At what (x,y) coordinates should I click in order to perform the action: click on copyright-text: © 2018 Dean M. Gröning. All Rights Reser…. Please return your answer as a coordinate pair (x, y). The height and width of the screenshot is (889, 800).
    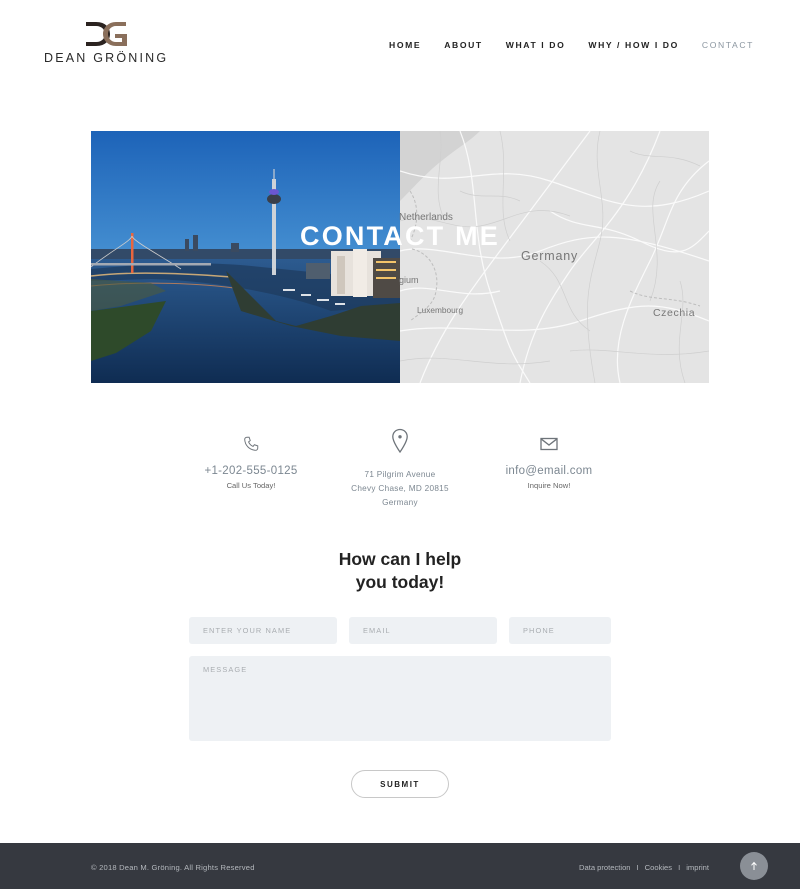
    Looking at the image, I should click on (173, 867).